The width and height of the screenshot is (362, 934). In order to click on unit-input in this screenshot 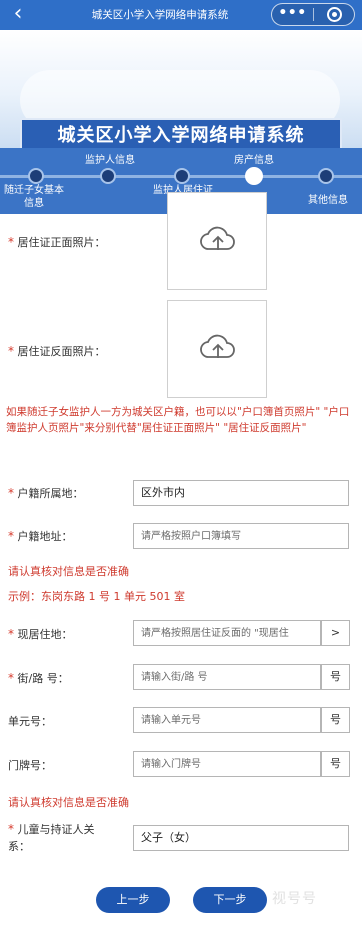, I will do `click(227, 720)`.